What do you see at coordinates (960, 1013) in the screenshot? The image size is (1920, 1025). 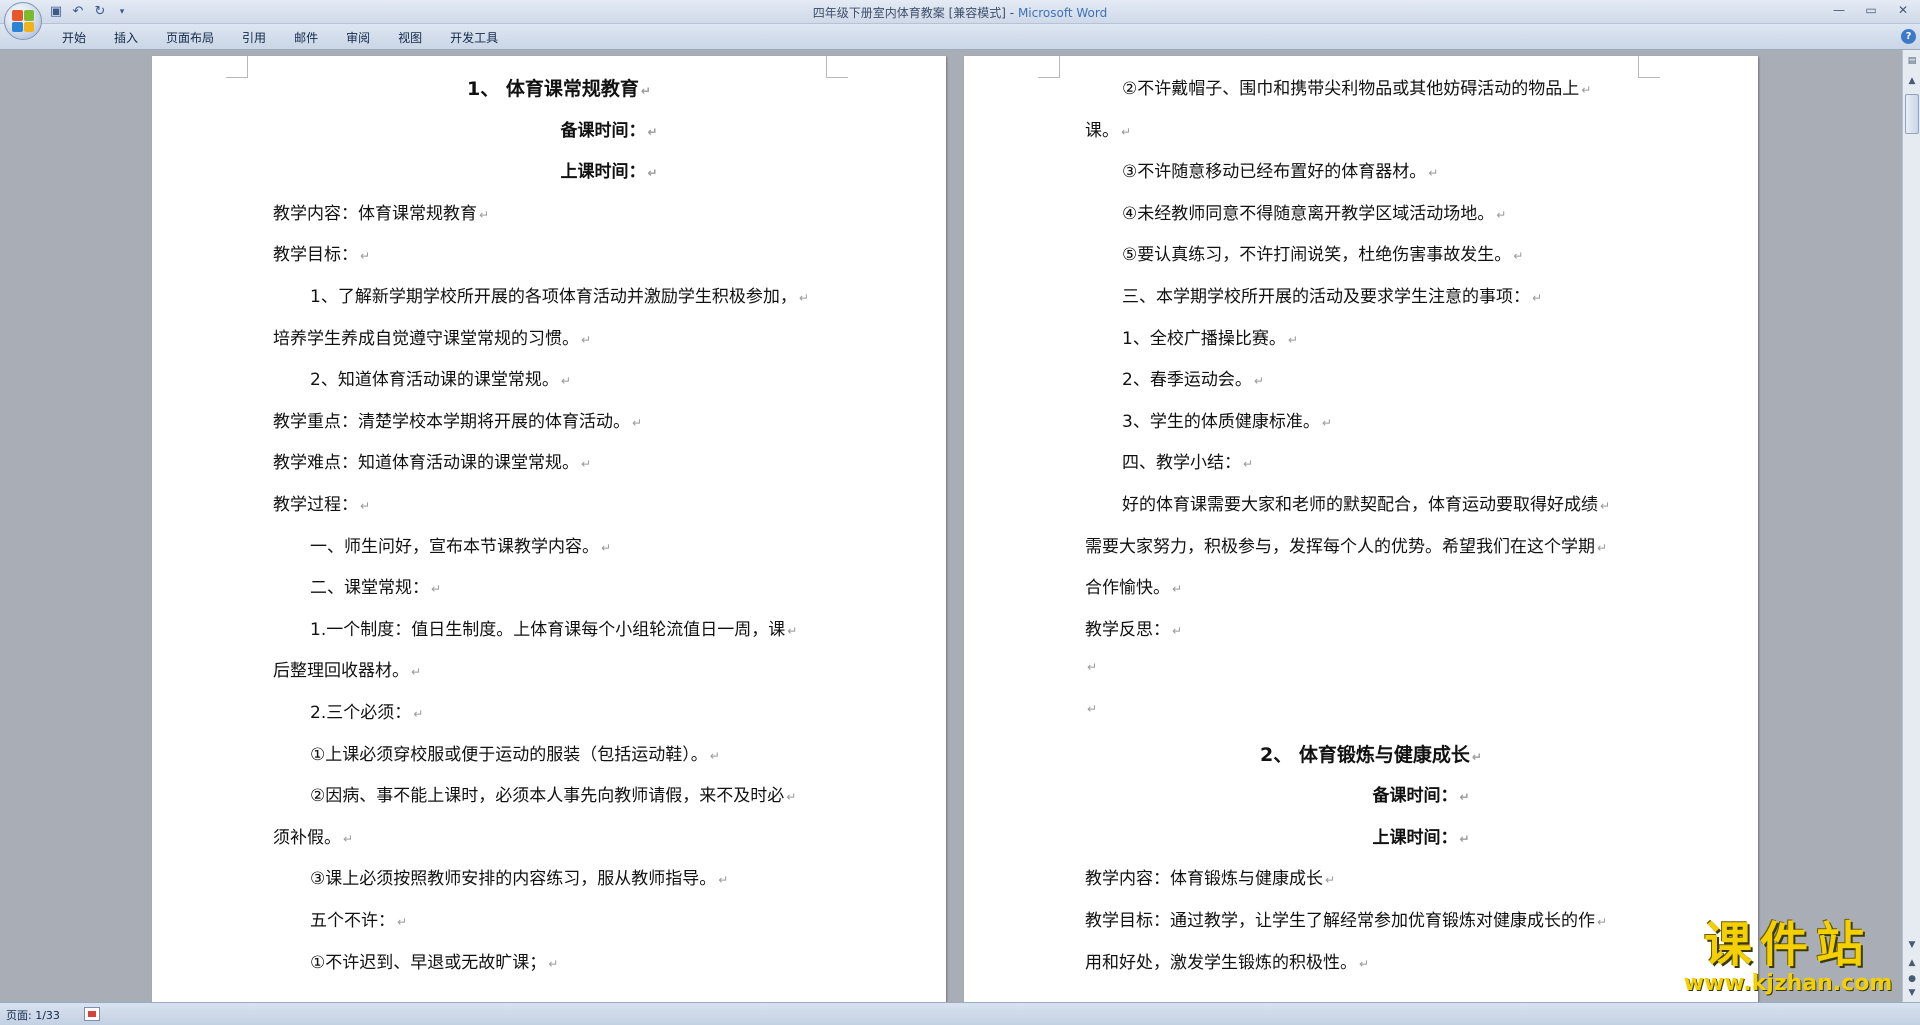 I see `status-bar: 页面: 1/33` at bounding box center [960, 1013].